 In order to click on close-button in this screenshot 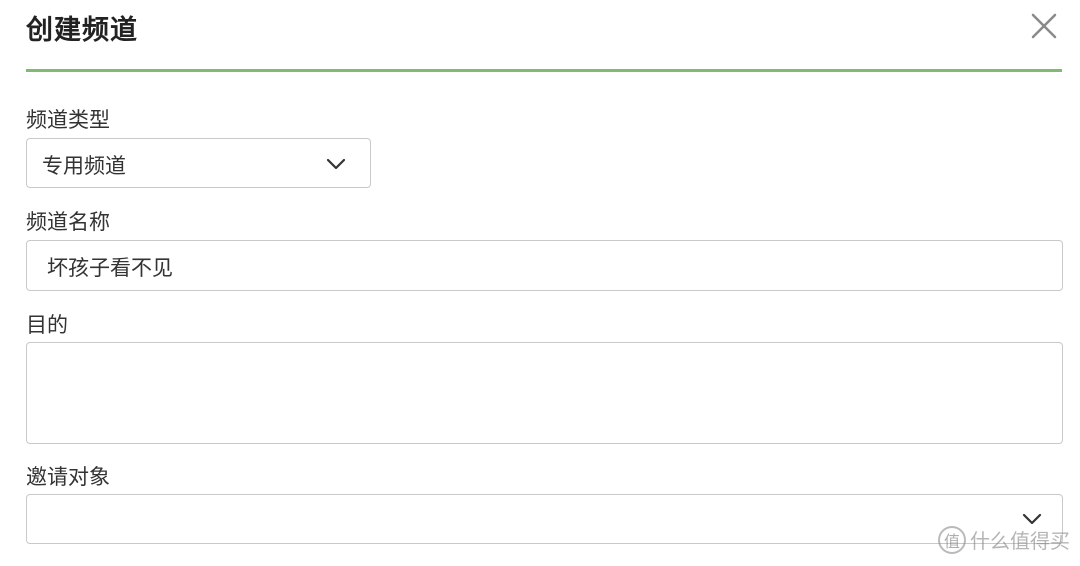, I will do `click(1044, 26)`.